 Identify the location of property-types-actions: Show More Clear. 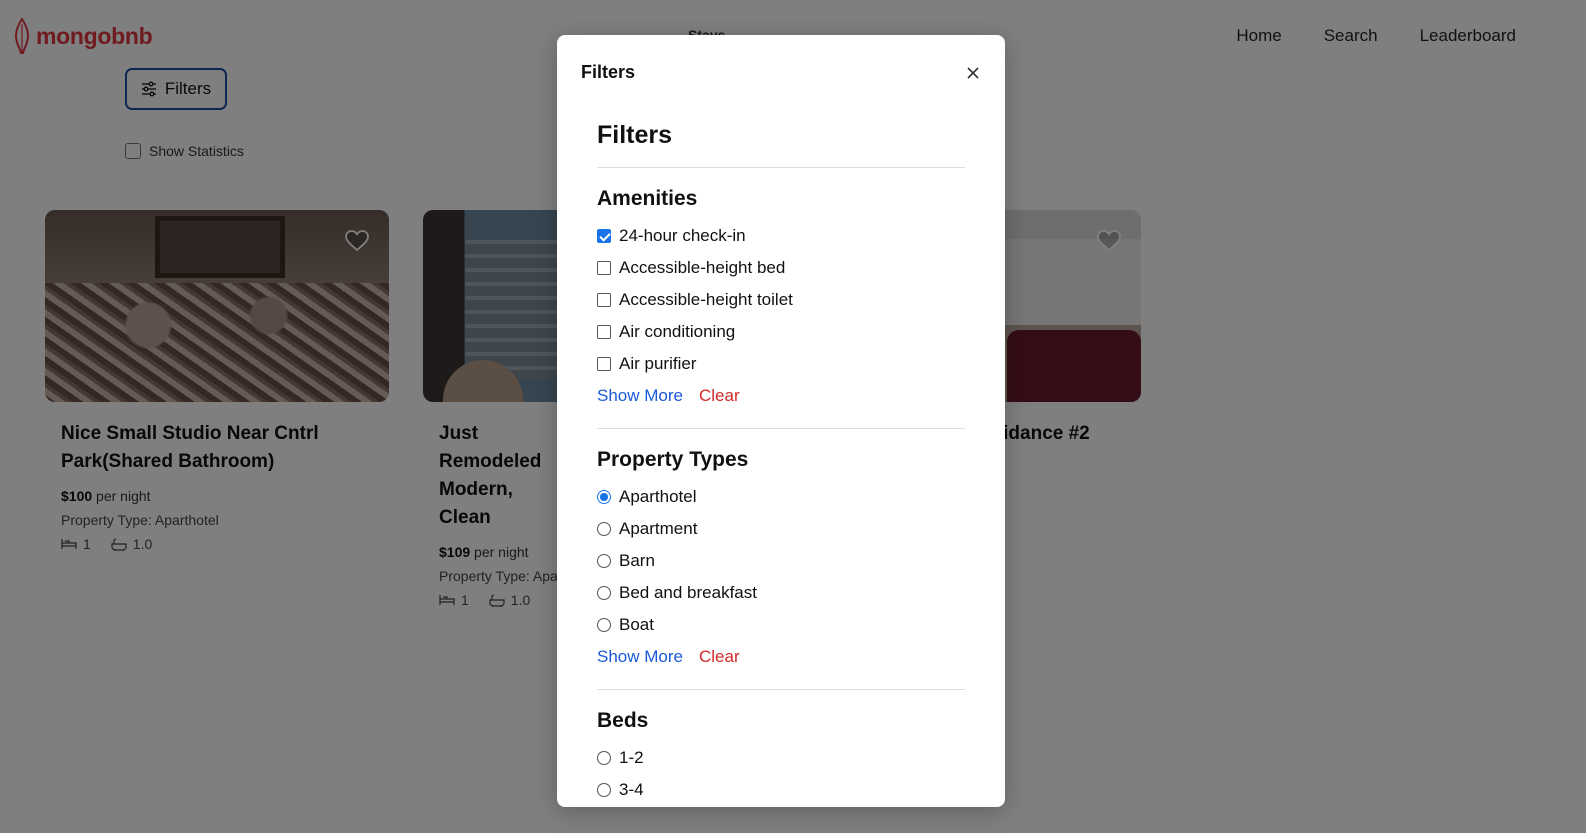
(781, 657).